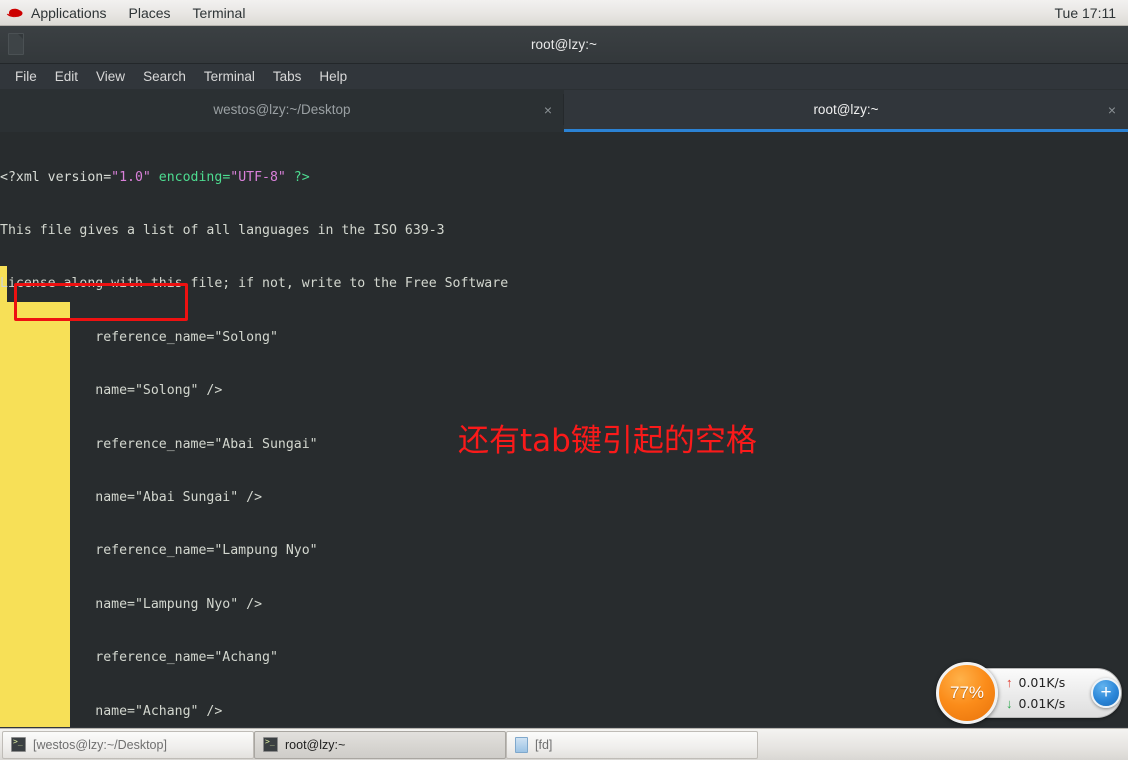 The width and height of the screenshot is (1128, 760). Describe the element at coordinates (14, 13) in the screenshot. I see `redhat-logo-icon` at that location.